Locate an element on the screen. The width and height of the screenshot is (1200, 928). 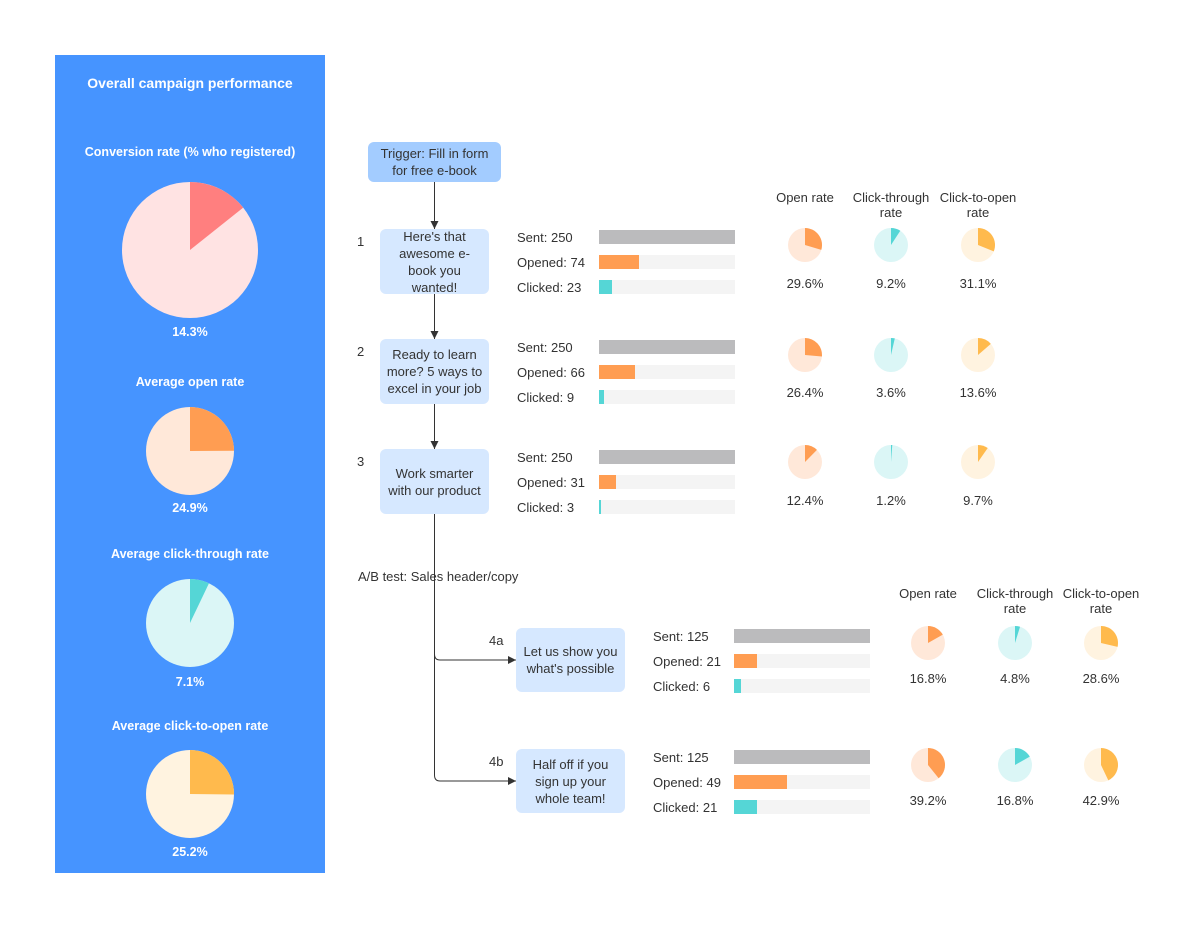
opened-label: Opened: 74 is located at coordinates (551, 262).